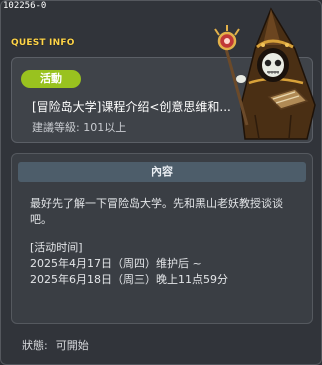 This screenshot has height=365, width=322. Describe the element at coordinates (129, 279) in the screenshot. I see `event-period-end: 2025年6月18日（周三）晚上11点59分` at that location.